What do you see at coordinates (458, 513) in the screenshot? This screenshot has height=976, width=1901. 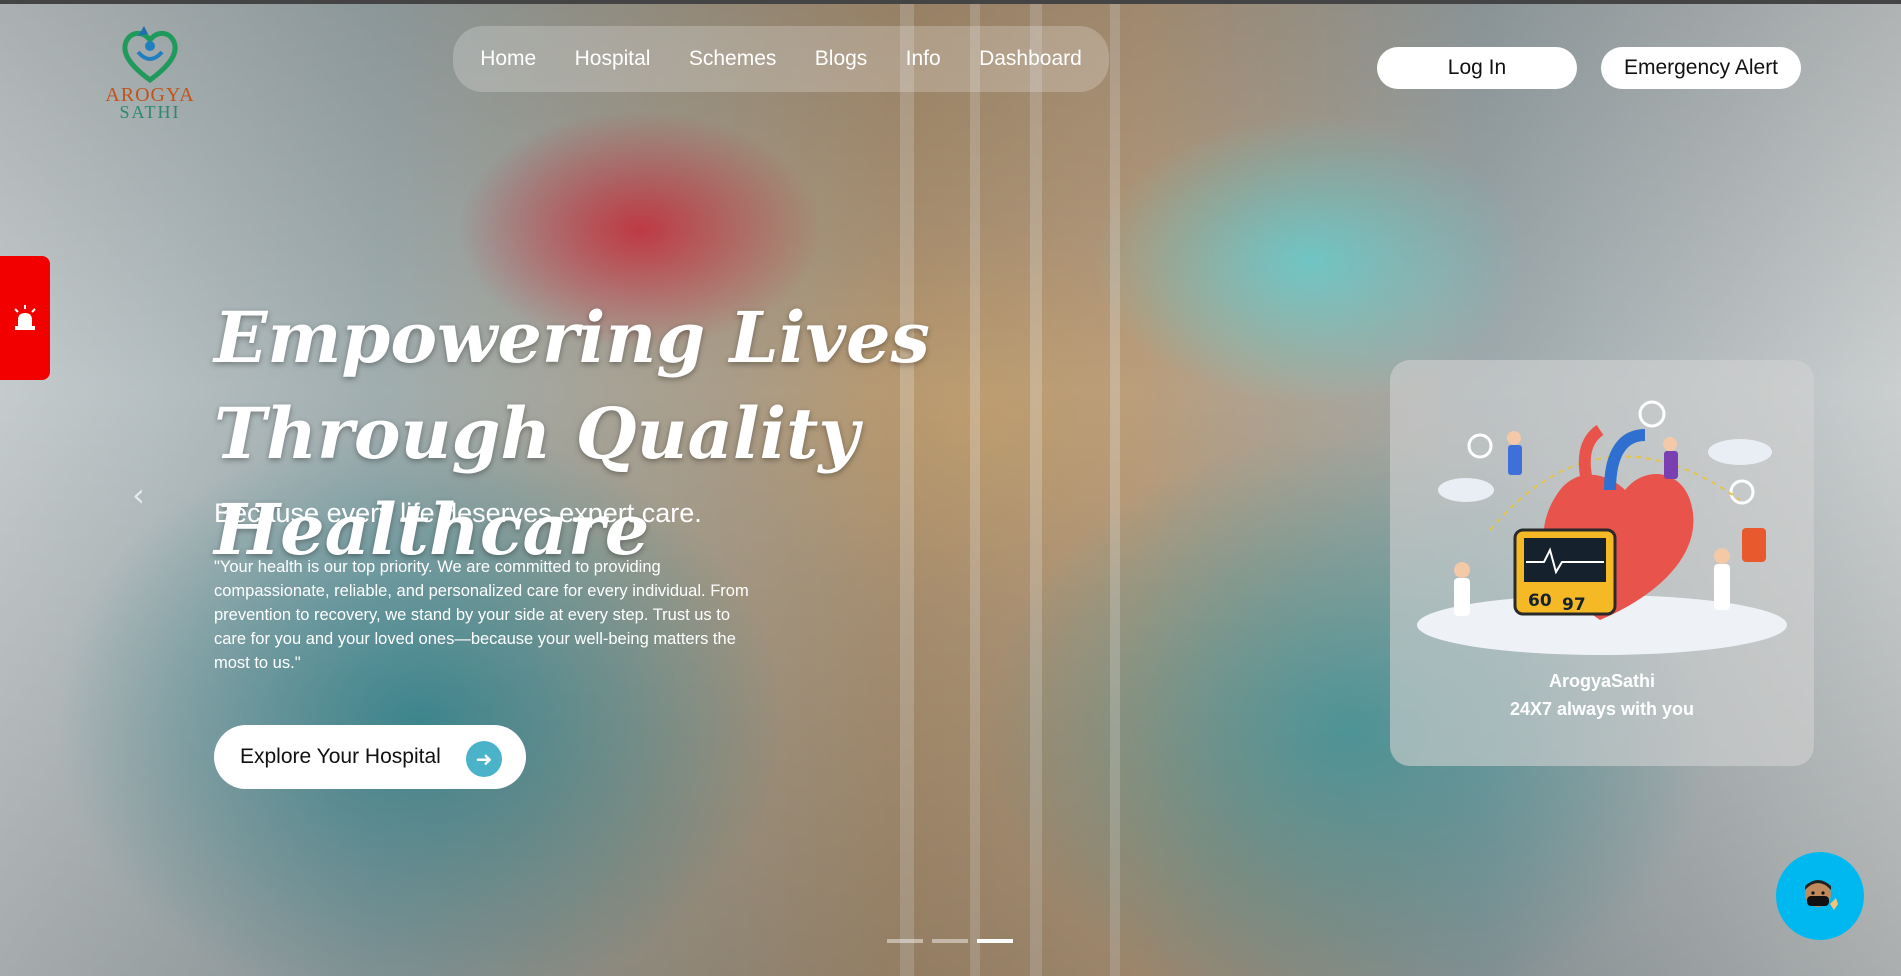 I see `hero-subheading: Because every life deserves expert care.` at bounding box center [458, 513].